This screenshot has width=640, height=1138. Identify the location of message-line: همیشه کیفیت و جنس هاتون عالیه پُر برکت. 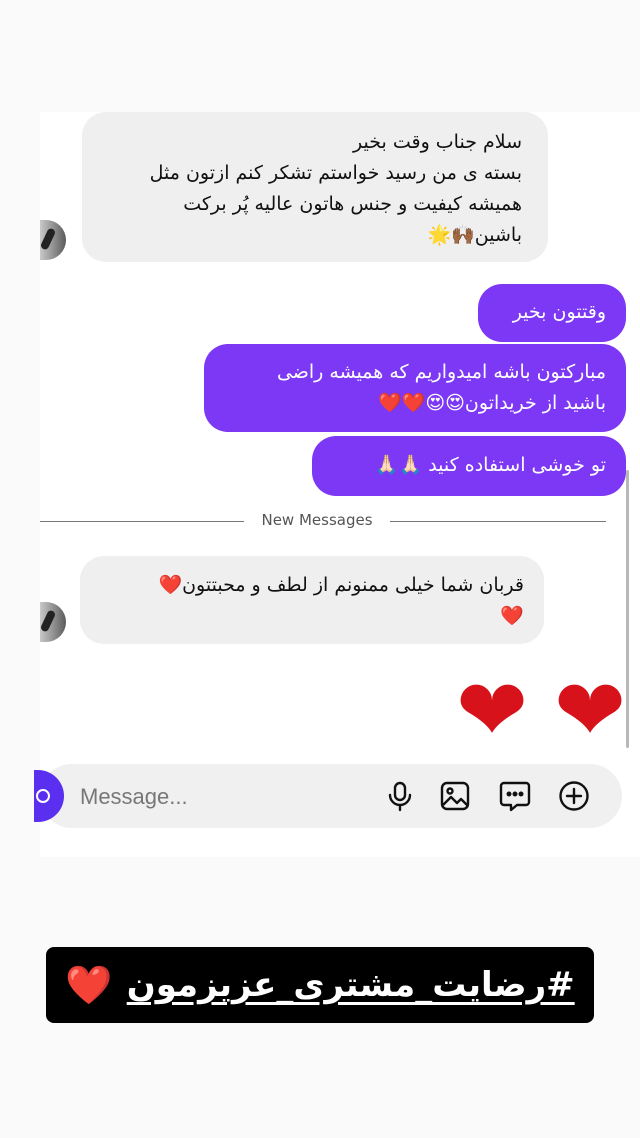
(352, 204).